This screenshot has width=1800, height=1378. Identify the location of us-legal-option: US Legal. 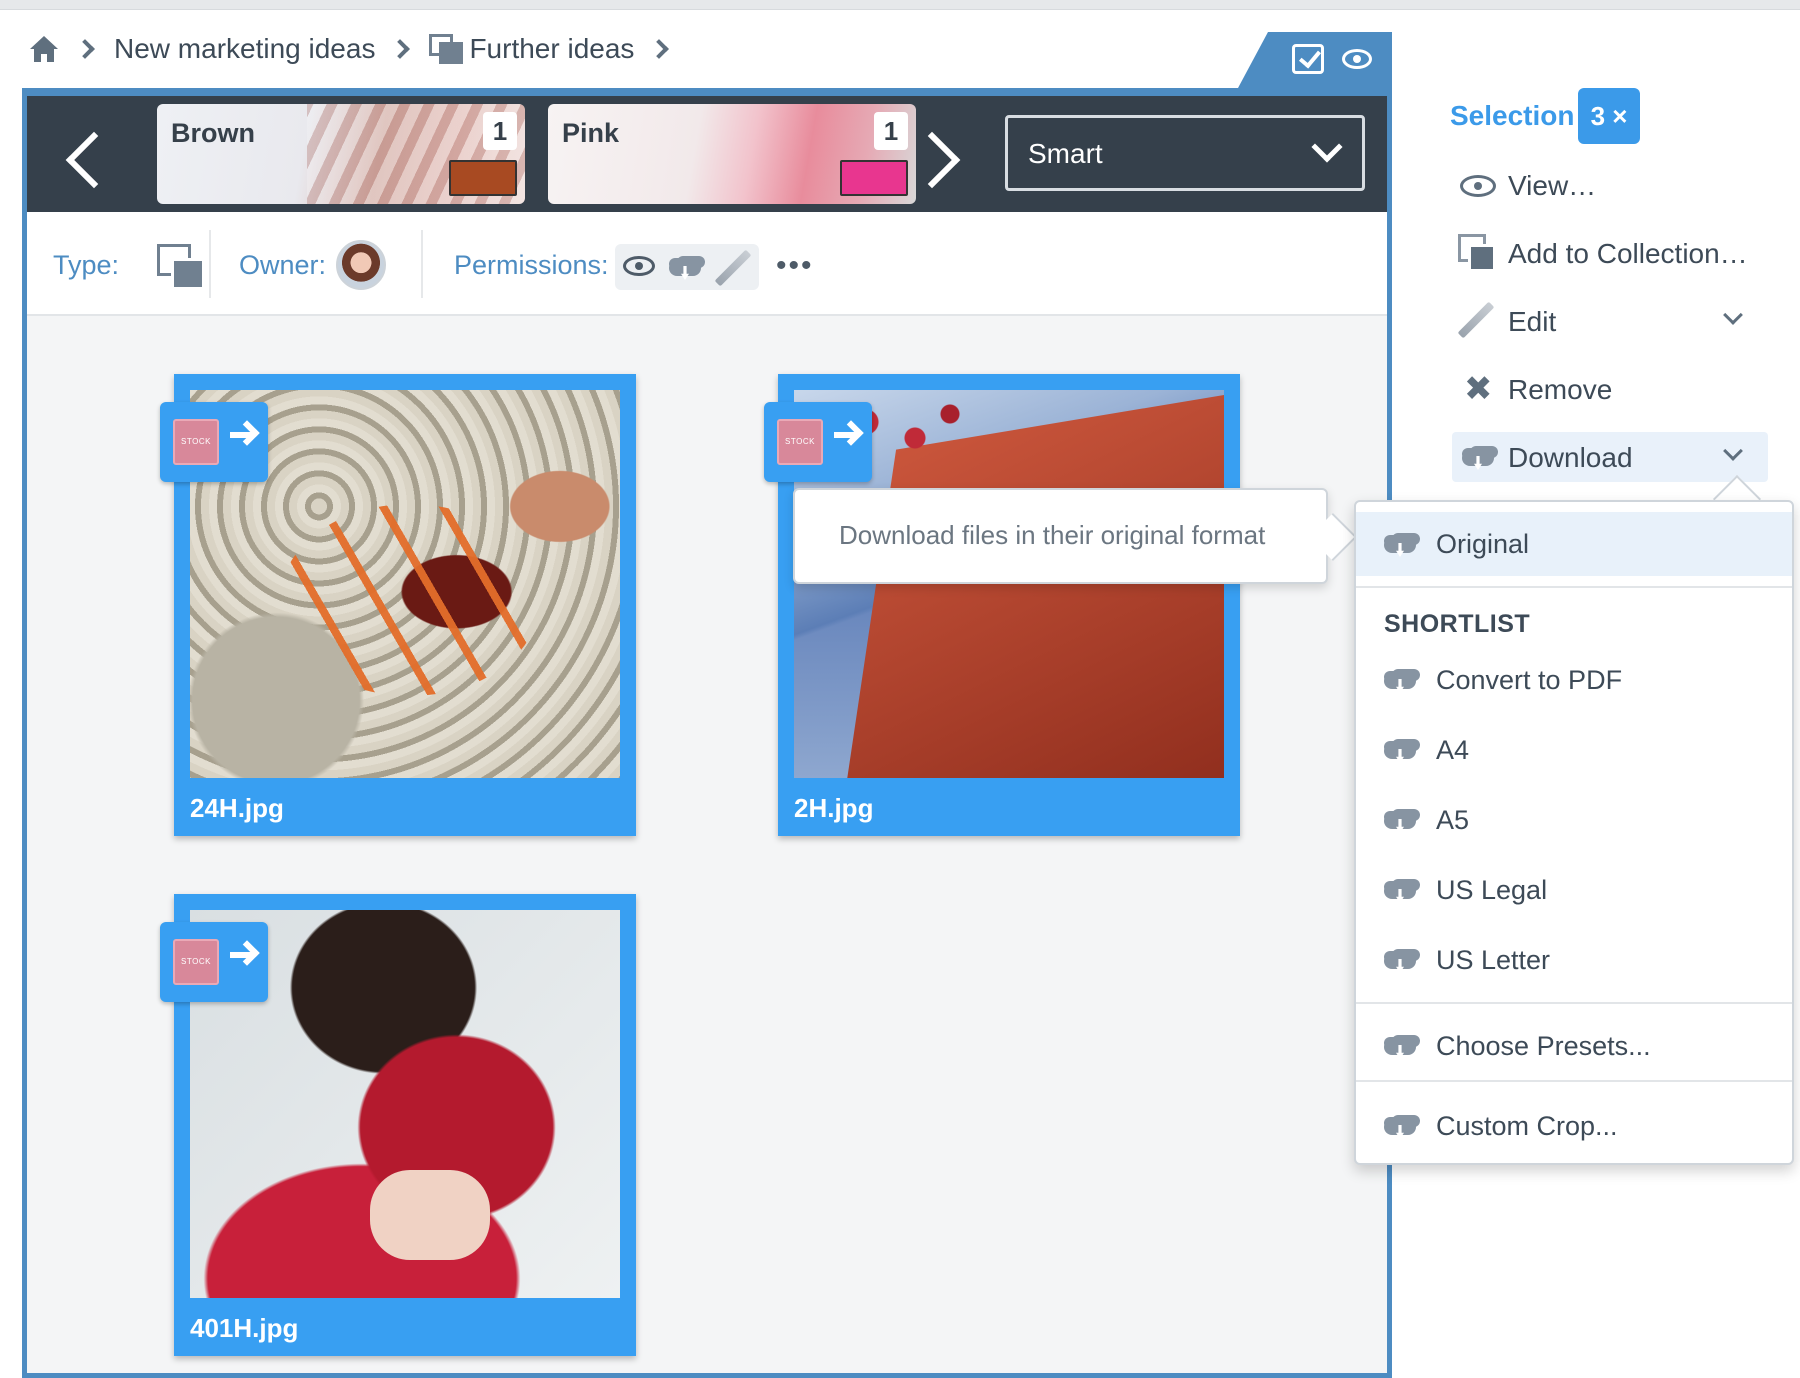
(1574, 890).